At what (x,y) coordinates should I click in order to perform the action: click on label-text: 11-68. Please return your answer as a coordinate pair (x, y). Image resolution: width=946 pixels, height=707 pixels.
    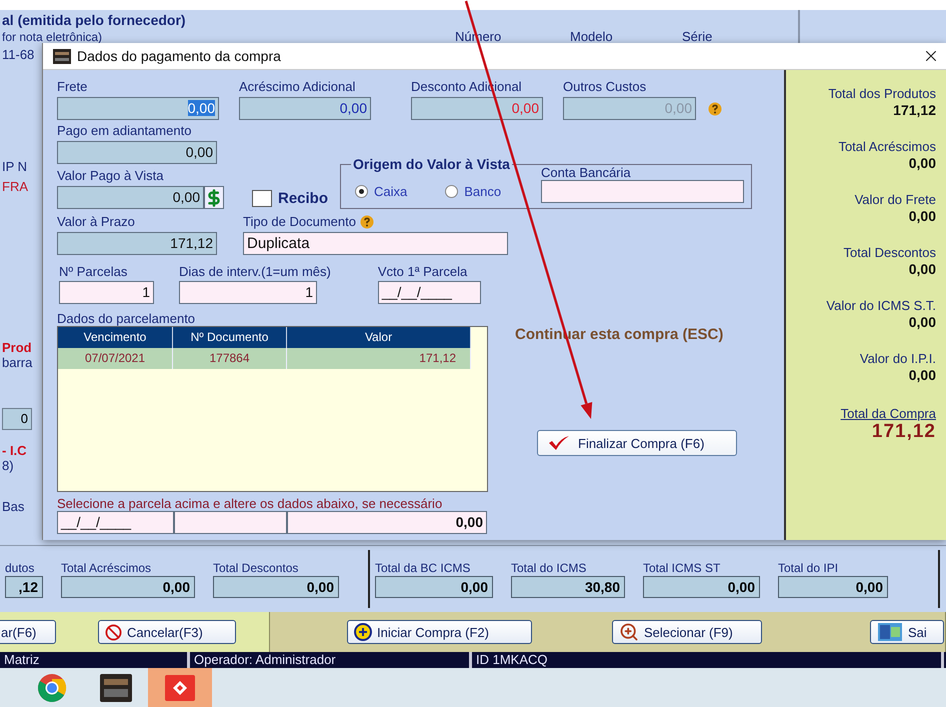
    Looking at the image, I should click on (19, 55).